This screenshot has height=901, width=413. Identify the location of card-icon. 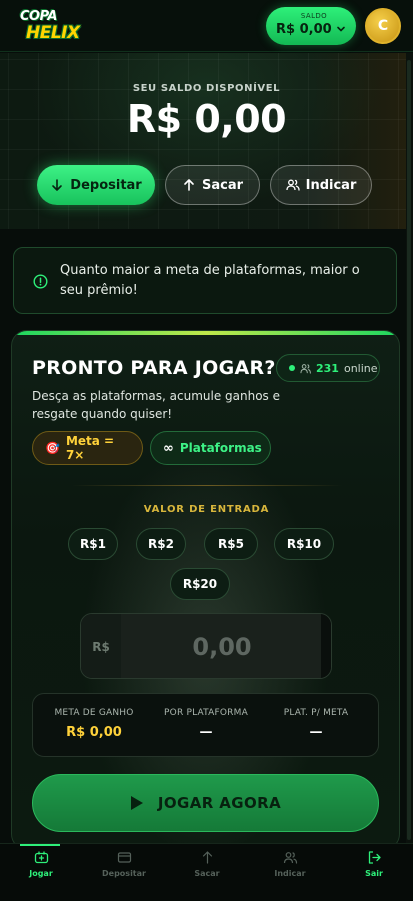
(124, 857).